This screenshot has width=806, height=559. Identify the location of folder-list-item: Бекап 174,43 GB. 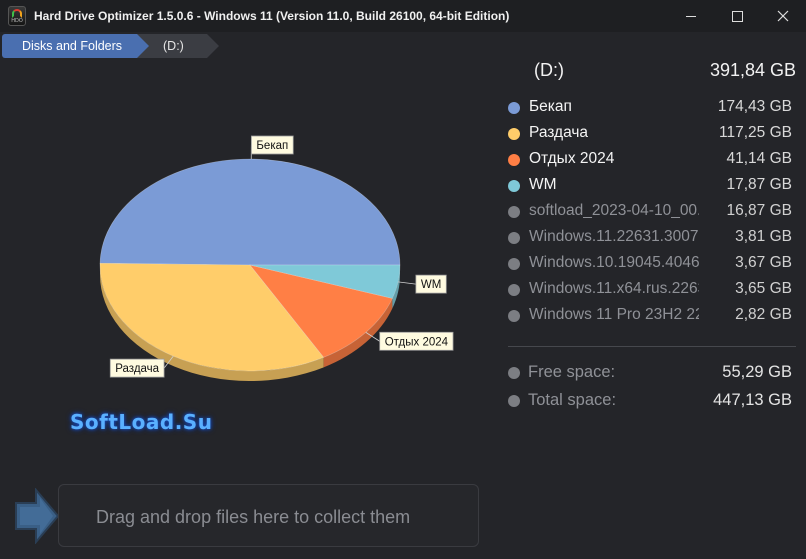
(650, 108).